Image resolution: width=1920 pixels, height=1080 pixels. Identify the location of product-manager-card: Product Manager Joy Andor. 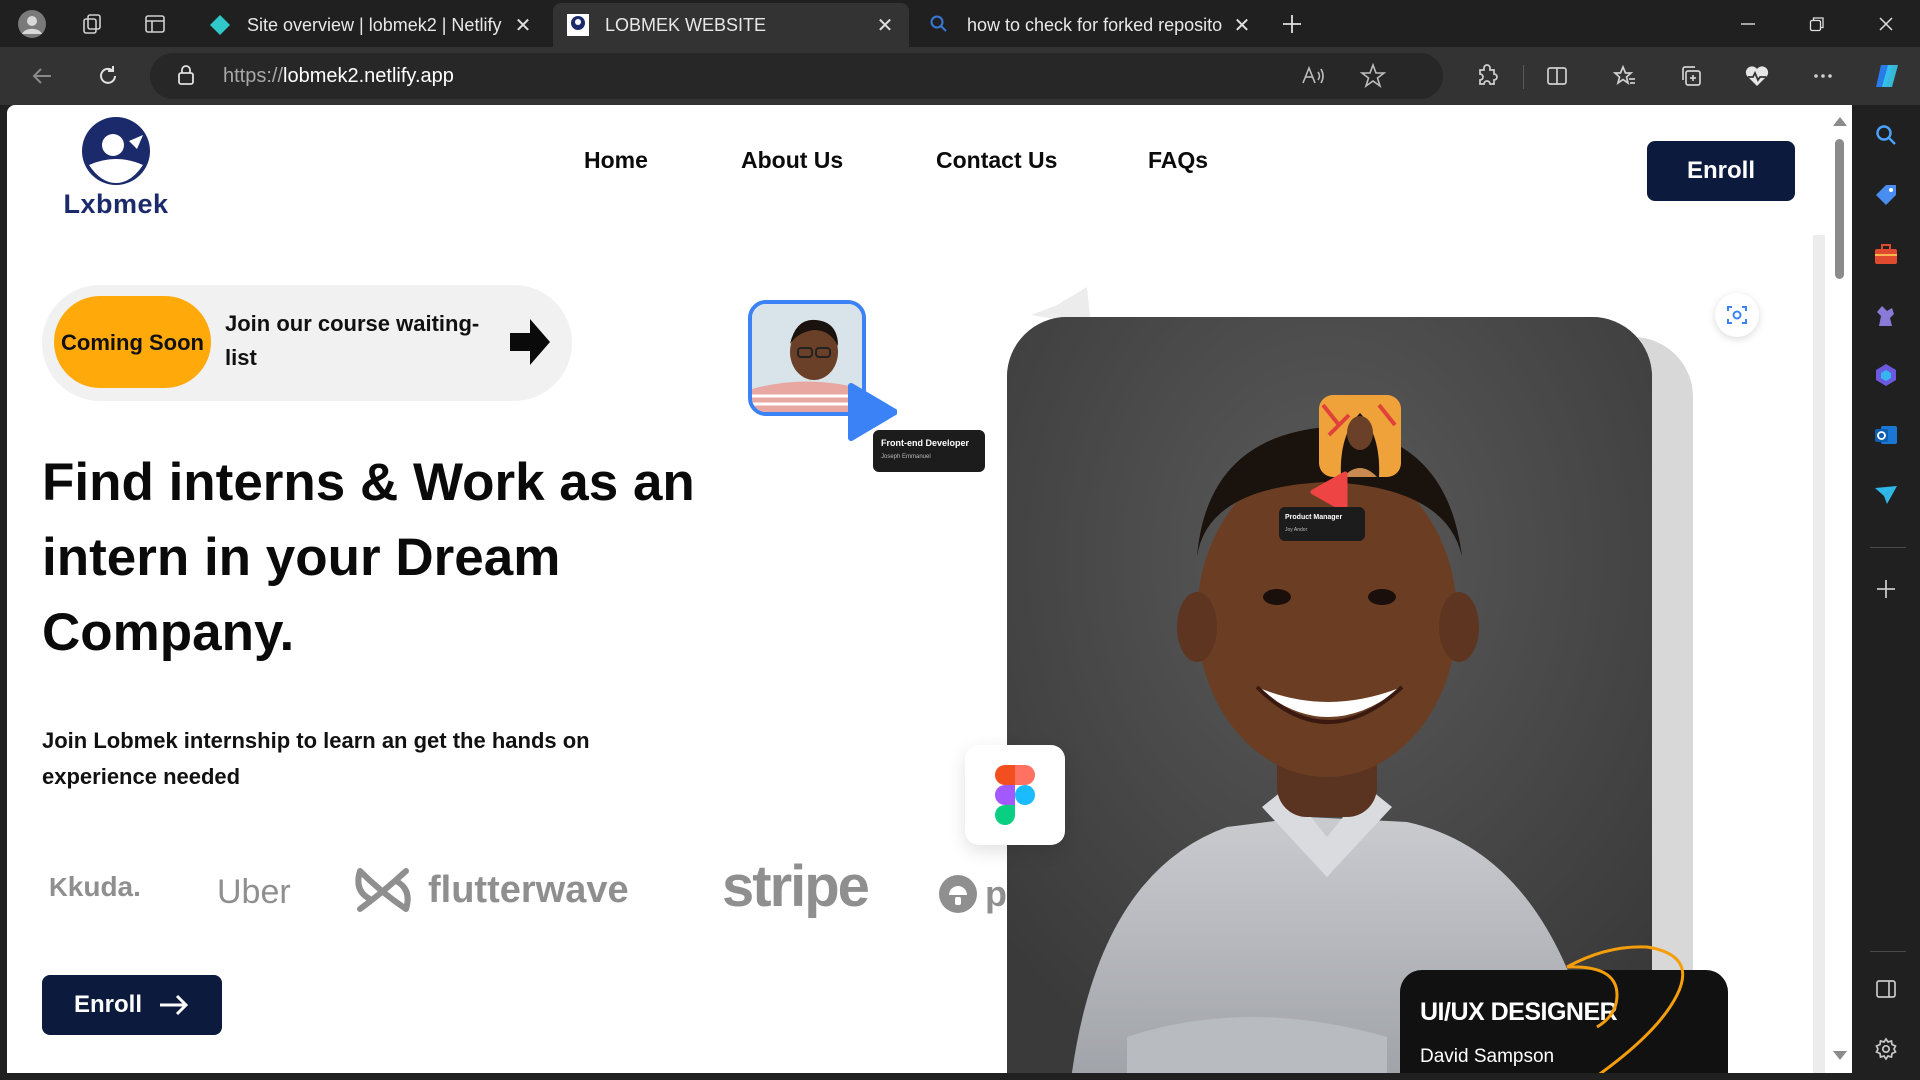
(1322, 524).